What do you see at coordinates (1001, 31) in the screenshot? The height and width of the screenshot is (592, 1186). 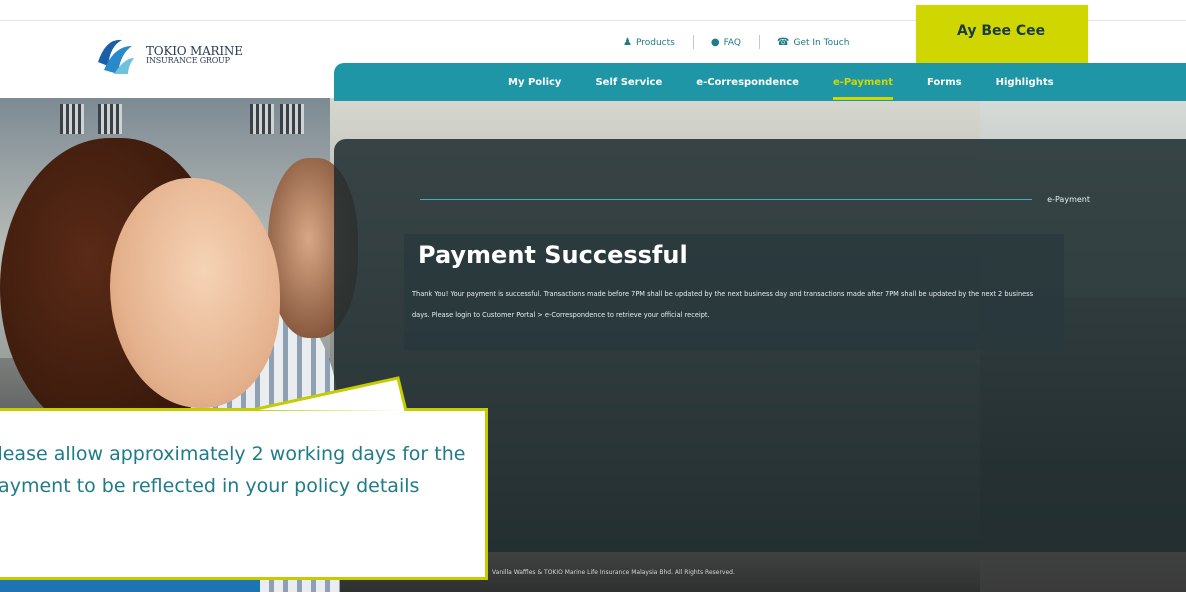 I see `user-name: Ay Bee Cee` at bounding box center [1001, 31].